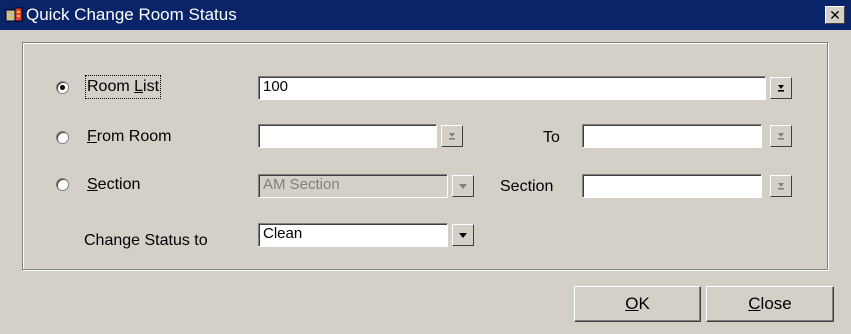 The image size is (851, 334). What do you see at coordinates (146, 240) in the screenshot?
I see `change-status-label: Change Status to` at bounding box center [146, 240].